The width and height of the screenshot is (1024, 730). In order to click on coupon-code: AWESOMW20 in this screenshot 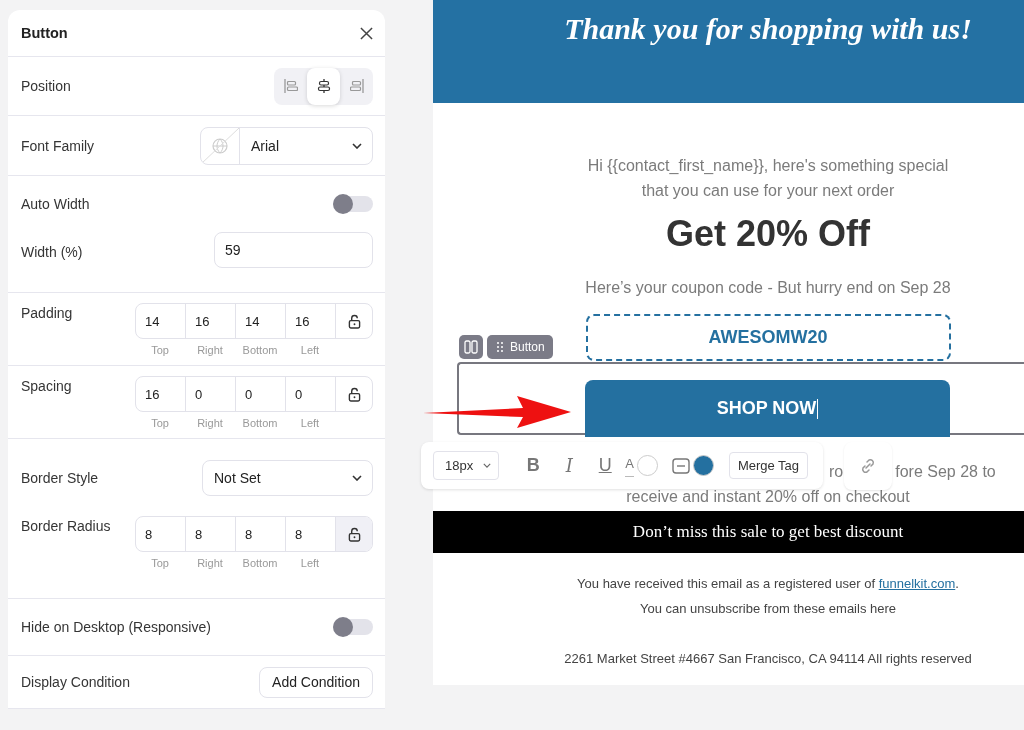, I will do `click(768, 337)`.